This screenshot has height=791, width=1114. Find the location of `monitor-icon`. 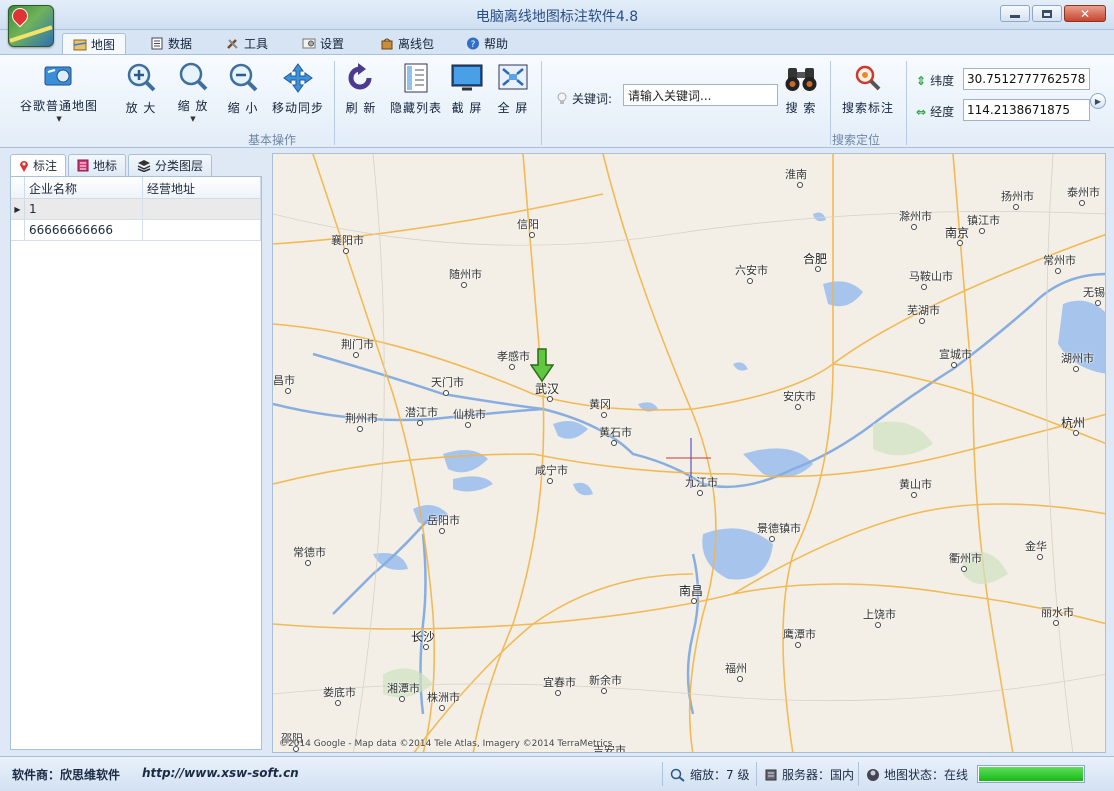

monitor-icon is located at coordinates (467, 78).